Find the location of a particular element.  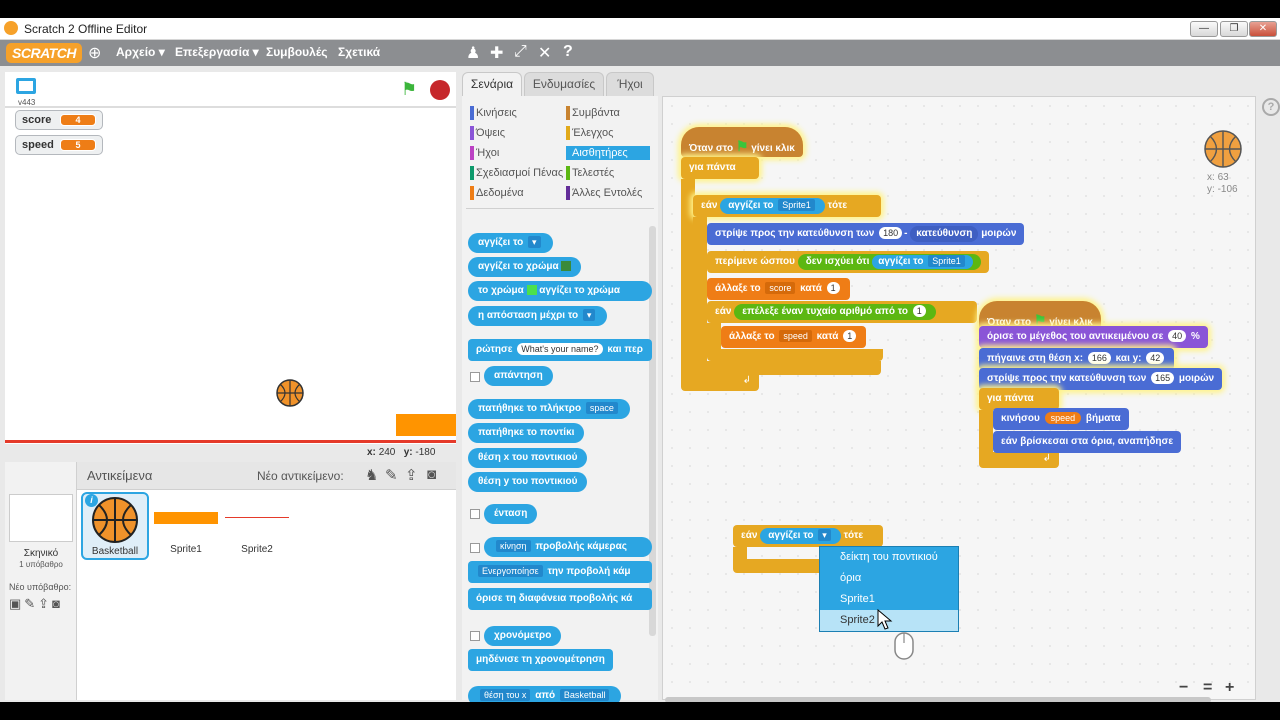

dropdown-item-mouse-pointer: δείκτη του ποντικιού is located at coordinates (889, 557).